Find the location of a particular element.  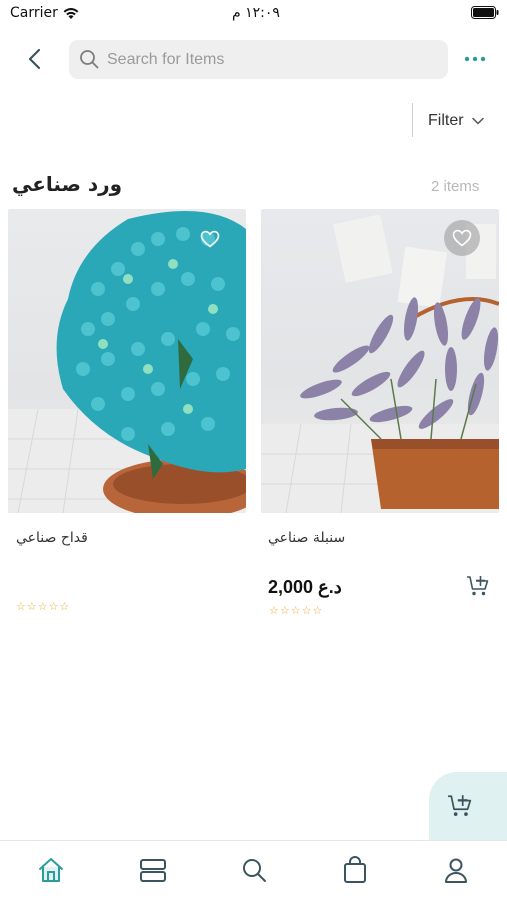

more-icon is located at coordinates (475, 59).